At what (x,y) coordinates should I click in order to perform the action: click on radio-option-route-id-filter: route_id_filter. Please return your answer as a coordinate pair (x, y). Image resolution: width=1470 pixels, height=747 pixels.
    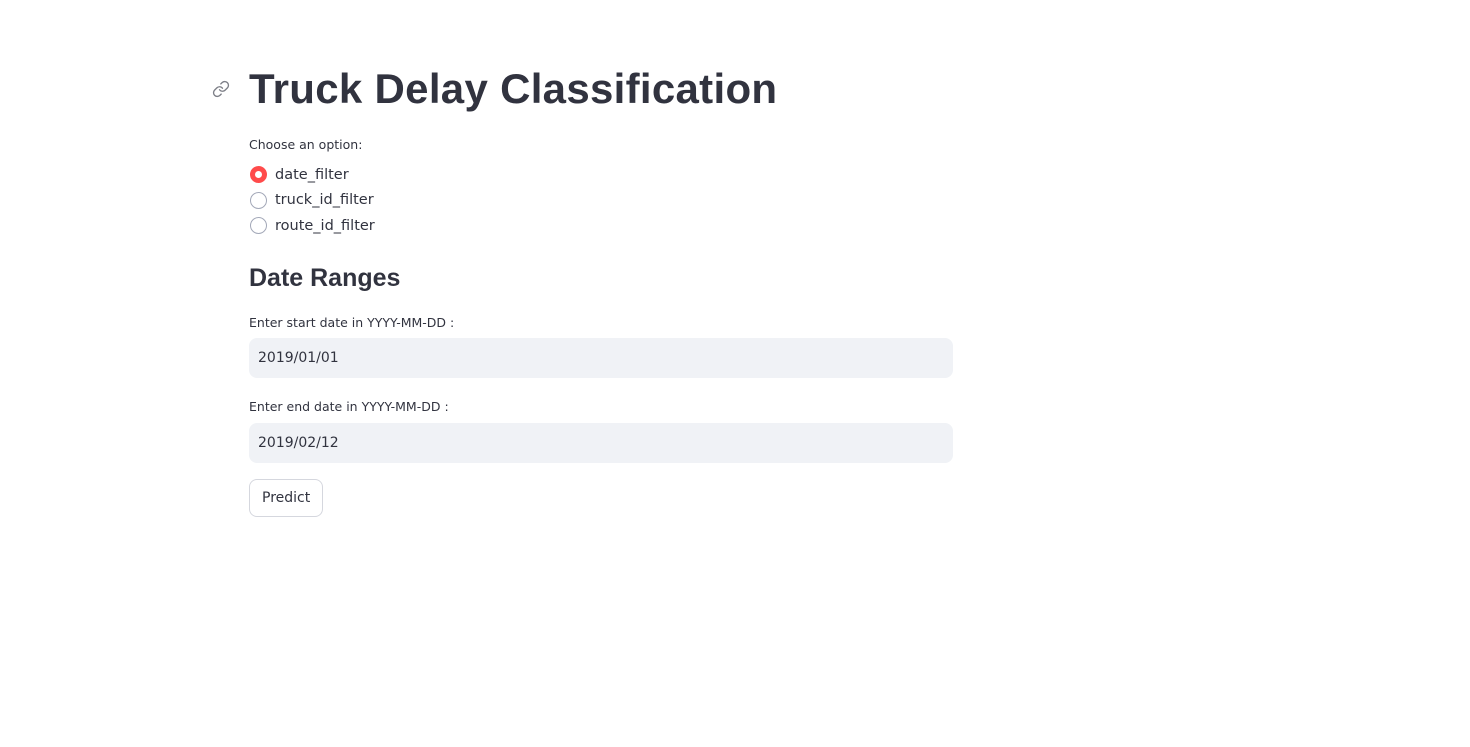
    Looking at the image, I should click on (312, 226).